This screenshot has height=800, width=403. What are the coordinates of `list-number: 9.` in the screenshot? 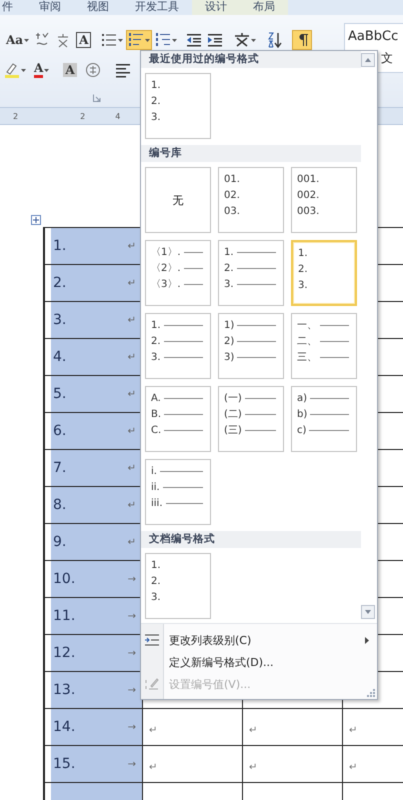 It's located at (59, 542).